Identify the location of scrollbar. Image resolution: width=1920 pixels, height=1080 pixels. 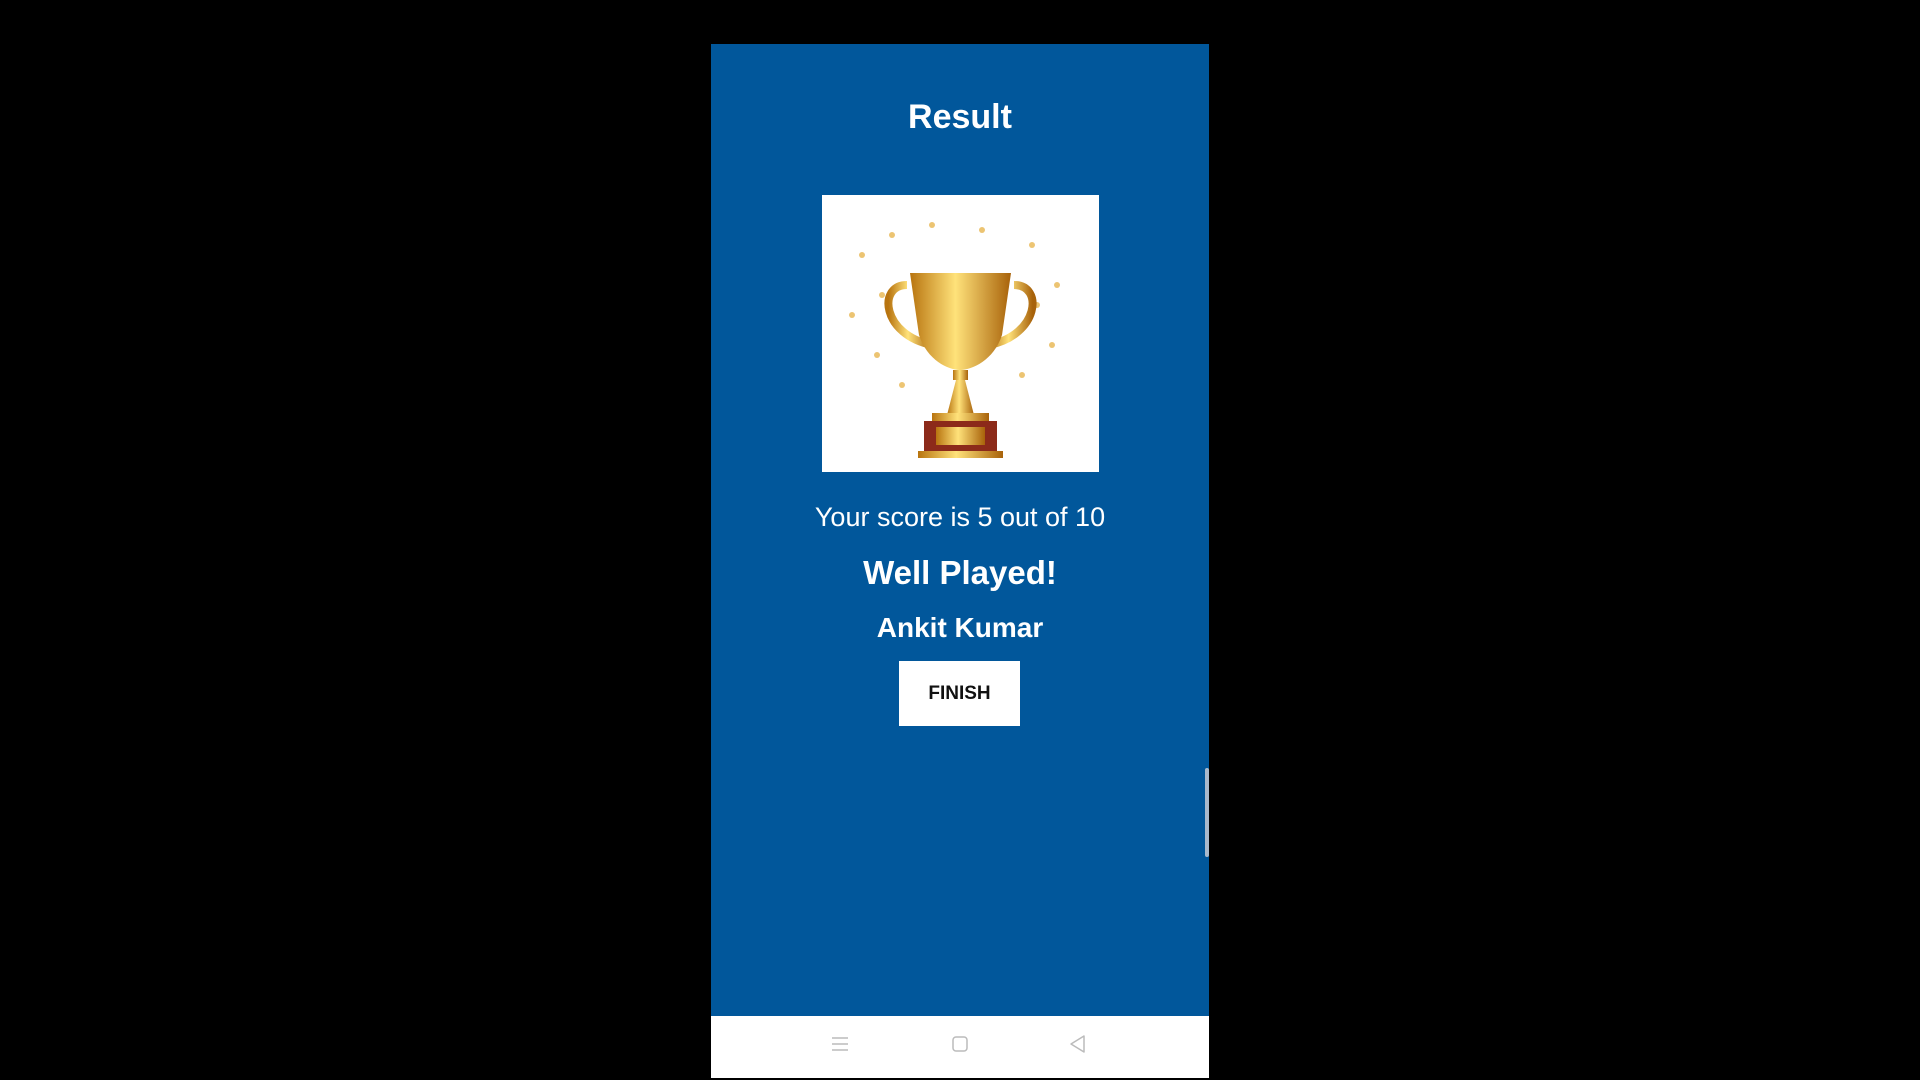
(1207, 812).